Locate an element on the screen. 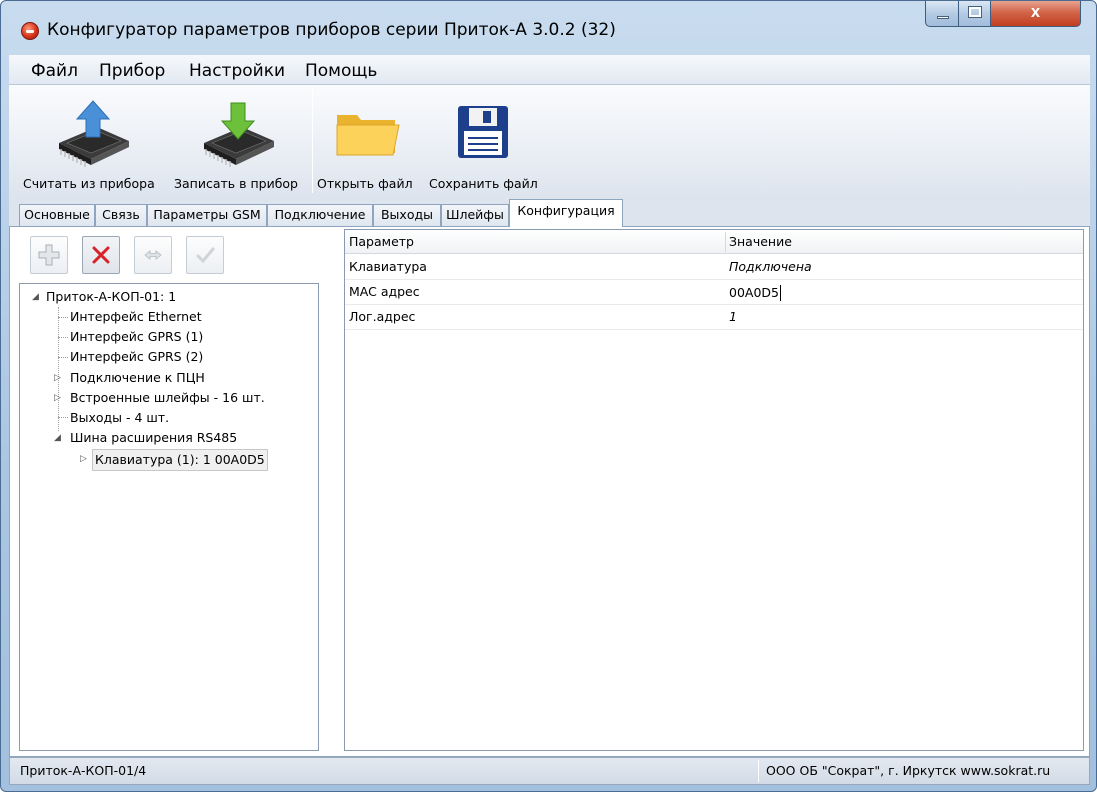 The height and width of the screenshot is (792, 1097). folder-icon is located at coordinates (368, 135).